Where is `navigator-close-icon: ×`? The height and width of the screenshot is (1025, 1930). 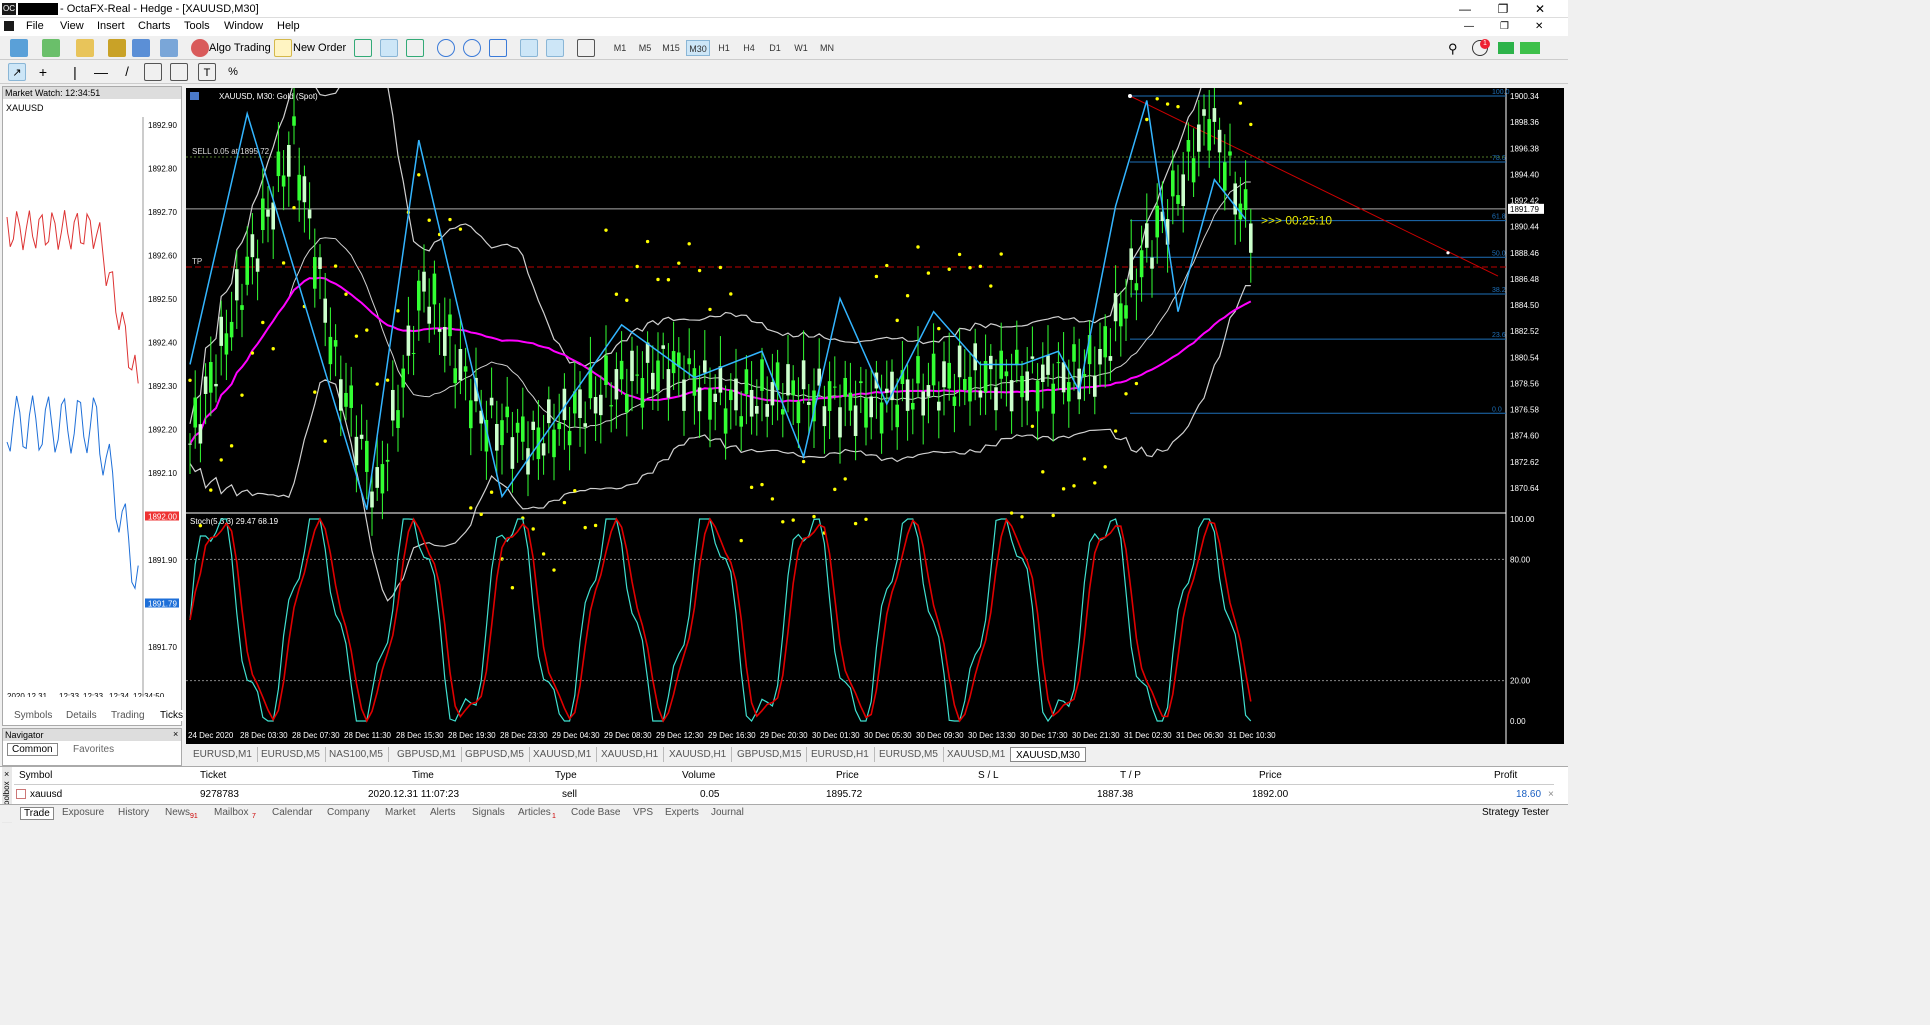
navigator-close-icon: × is located at coordinates (175, 734).